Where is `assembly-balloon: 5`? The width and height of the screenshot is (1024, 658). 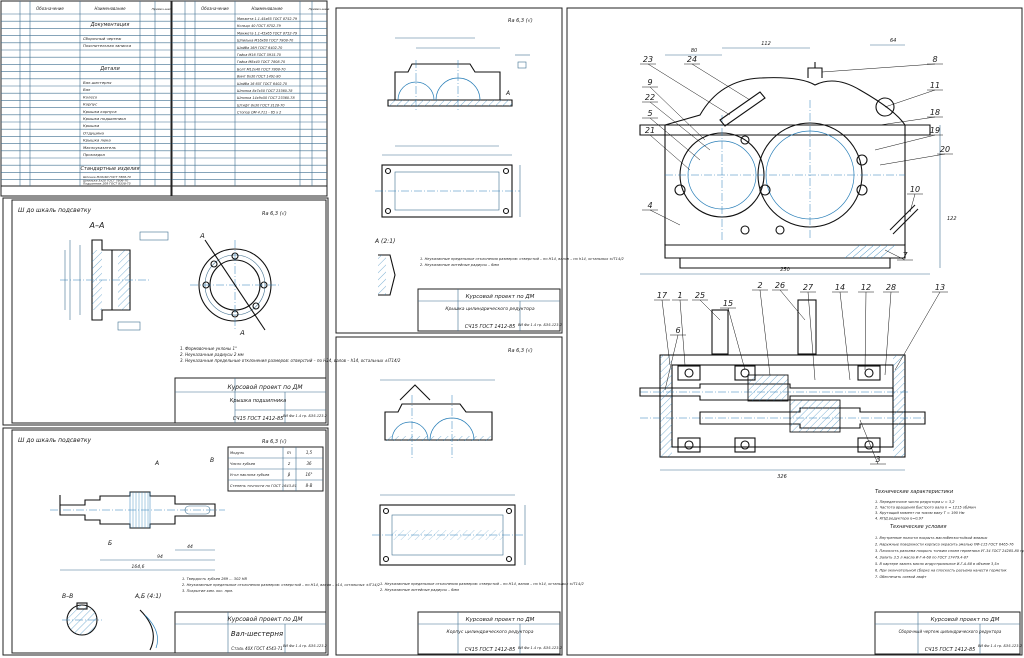
assembly-balloon: 5 is located at coordinates (649, 113).